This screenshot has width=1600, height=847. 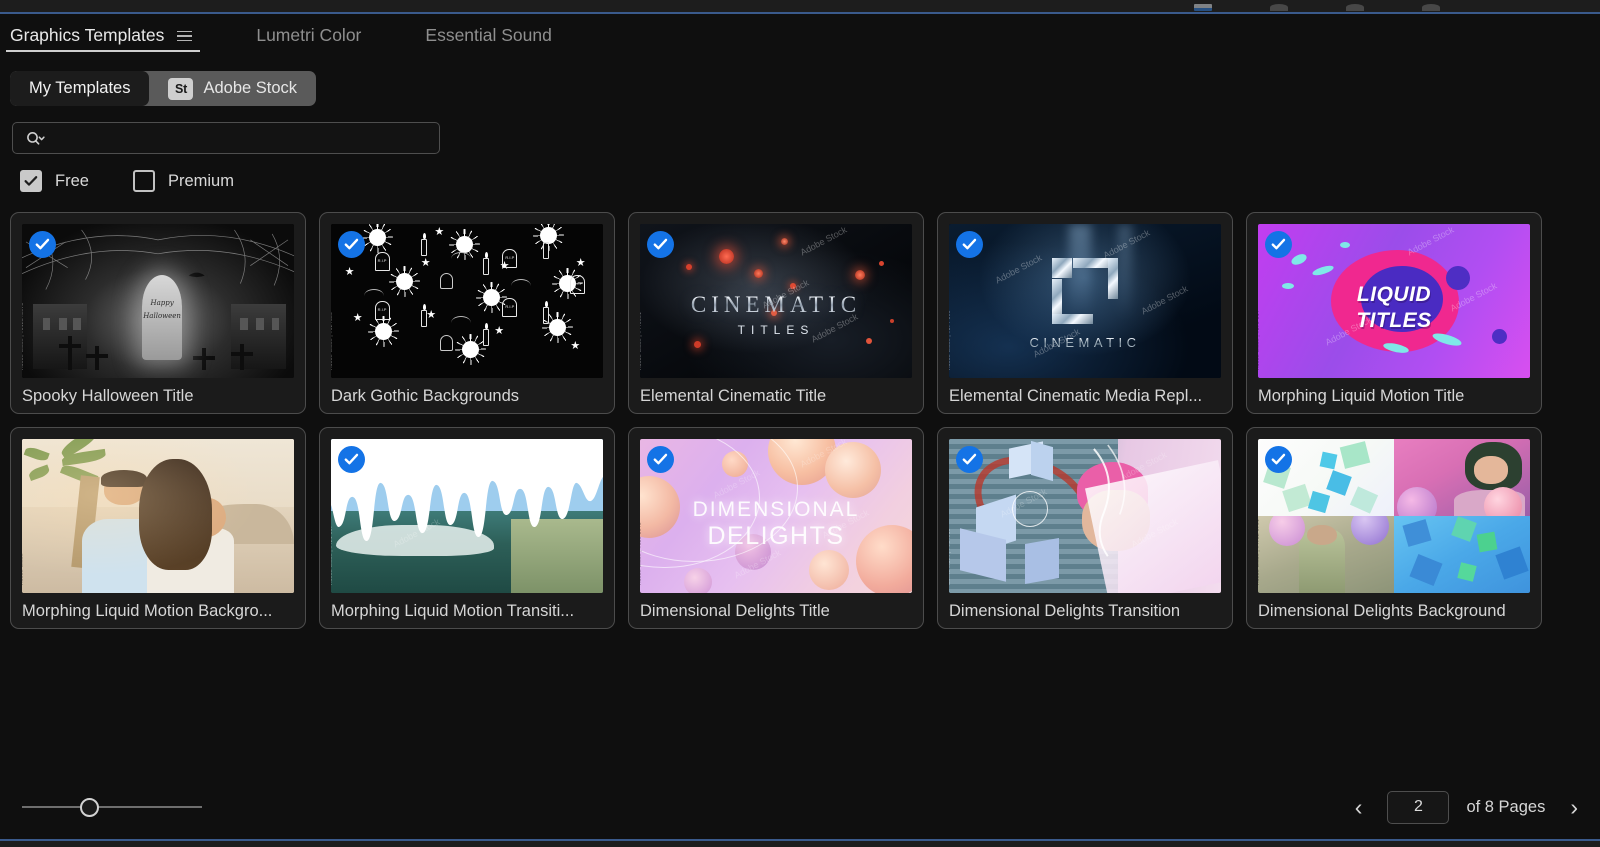 I want to click on marker-icon, so click(x=1279, y=7).